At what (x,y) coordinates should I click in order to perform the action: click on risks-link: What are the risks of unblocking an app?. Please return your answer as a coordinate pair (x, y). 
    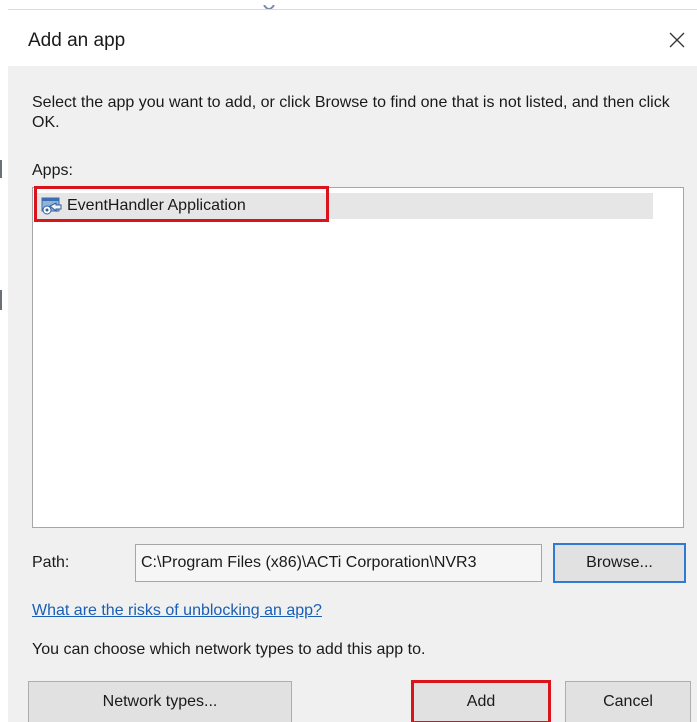
    Looking at the image, I should click on (177, 611).